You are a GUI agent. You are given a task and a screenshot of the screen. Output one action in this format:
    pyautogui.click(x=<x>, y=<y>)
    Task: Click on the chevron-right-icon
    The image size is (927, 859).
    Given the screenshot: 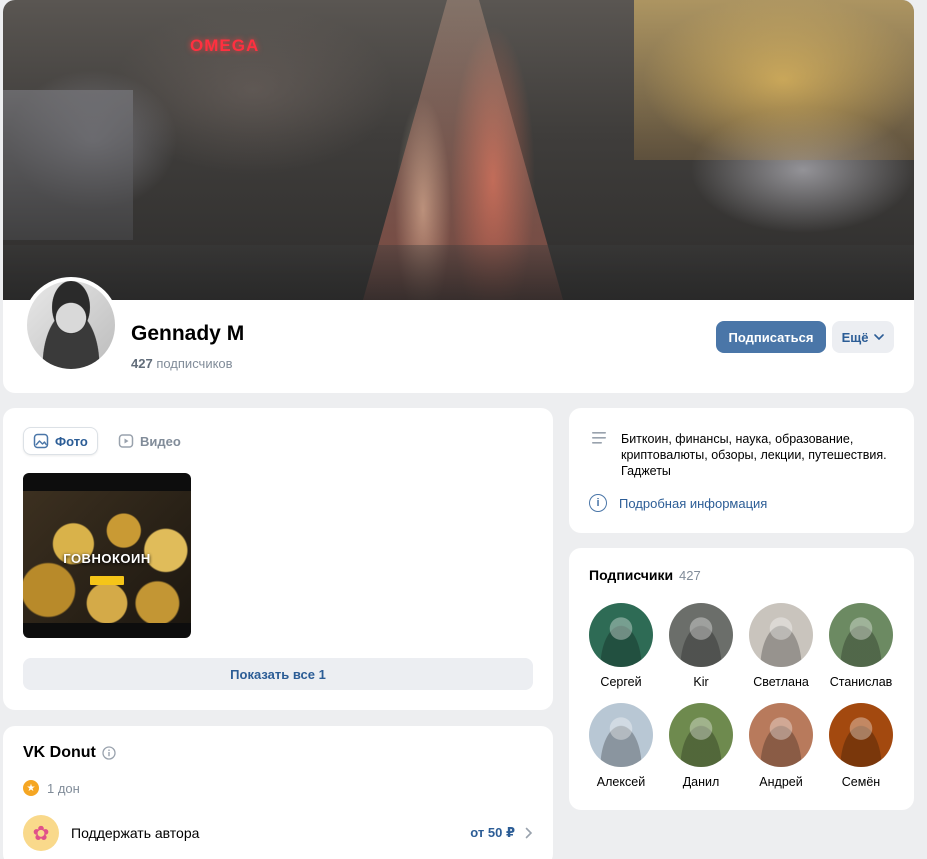 What is the action you would take?
    pyautogui.click(x=529, y=833)
    